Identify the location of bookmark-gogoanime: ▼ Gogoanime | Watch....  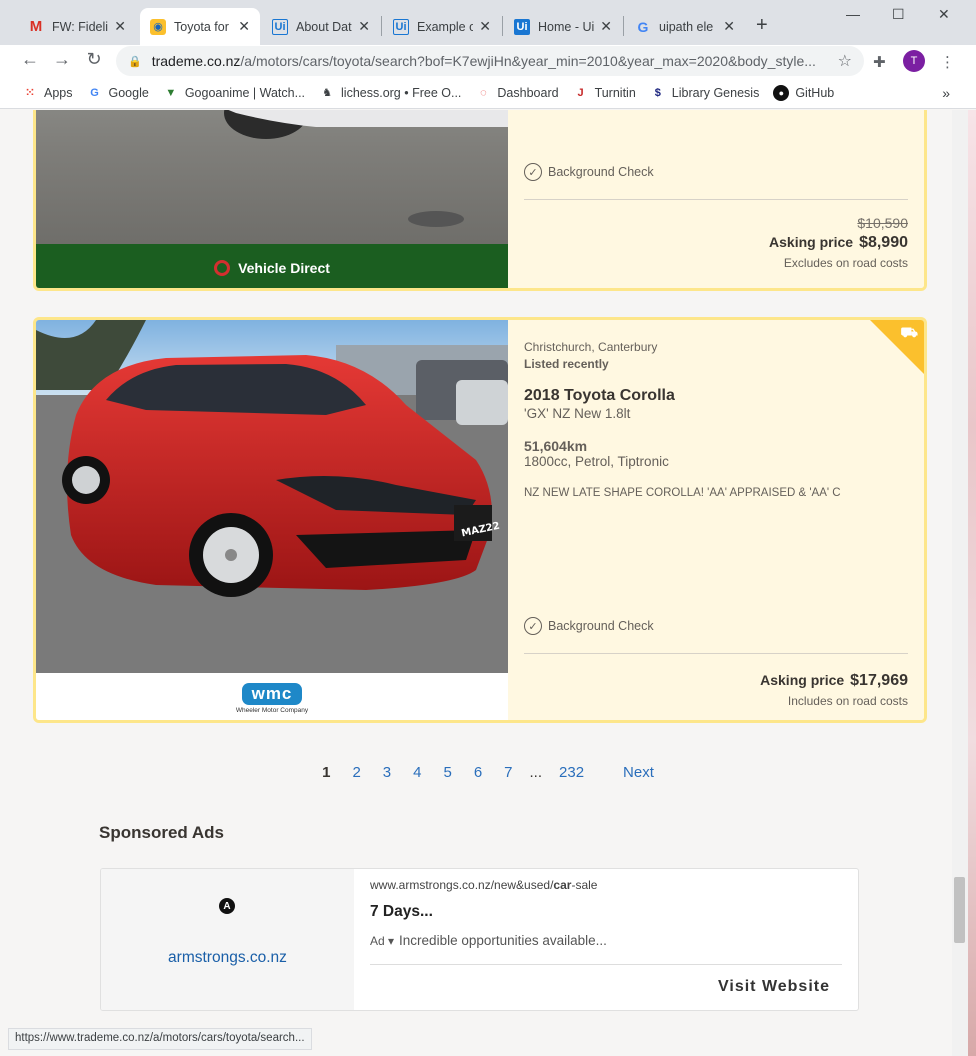
(234, 93).